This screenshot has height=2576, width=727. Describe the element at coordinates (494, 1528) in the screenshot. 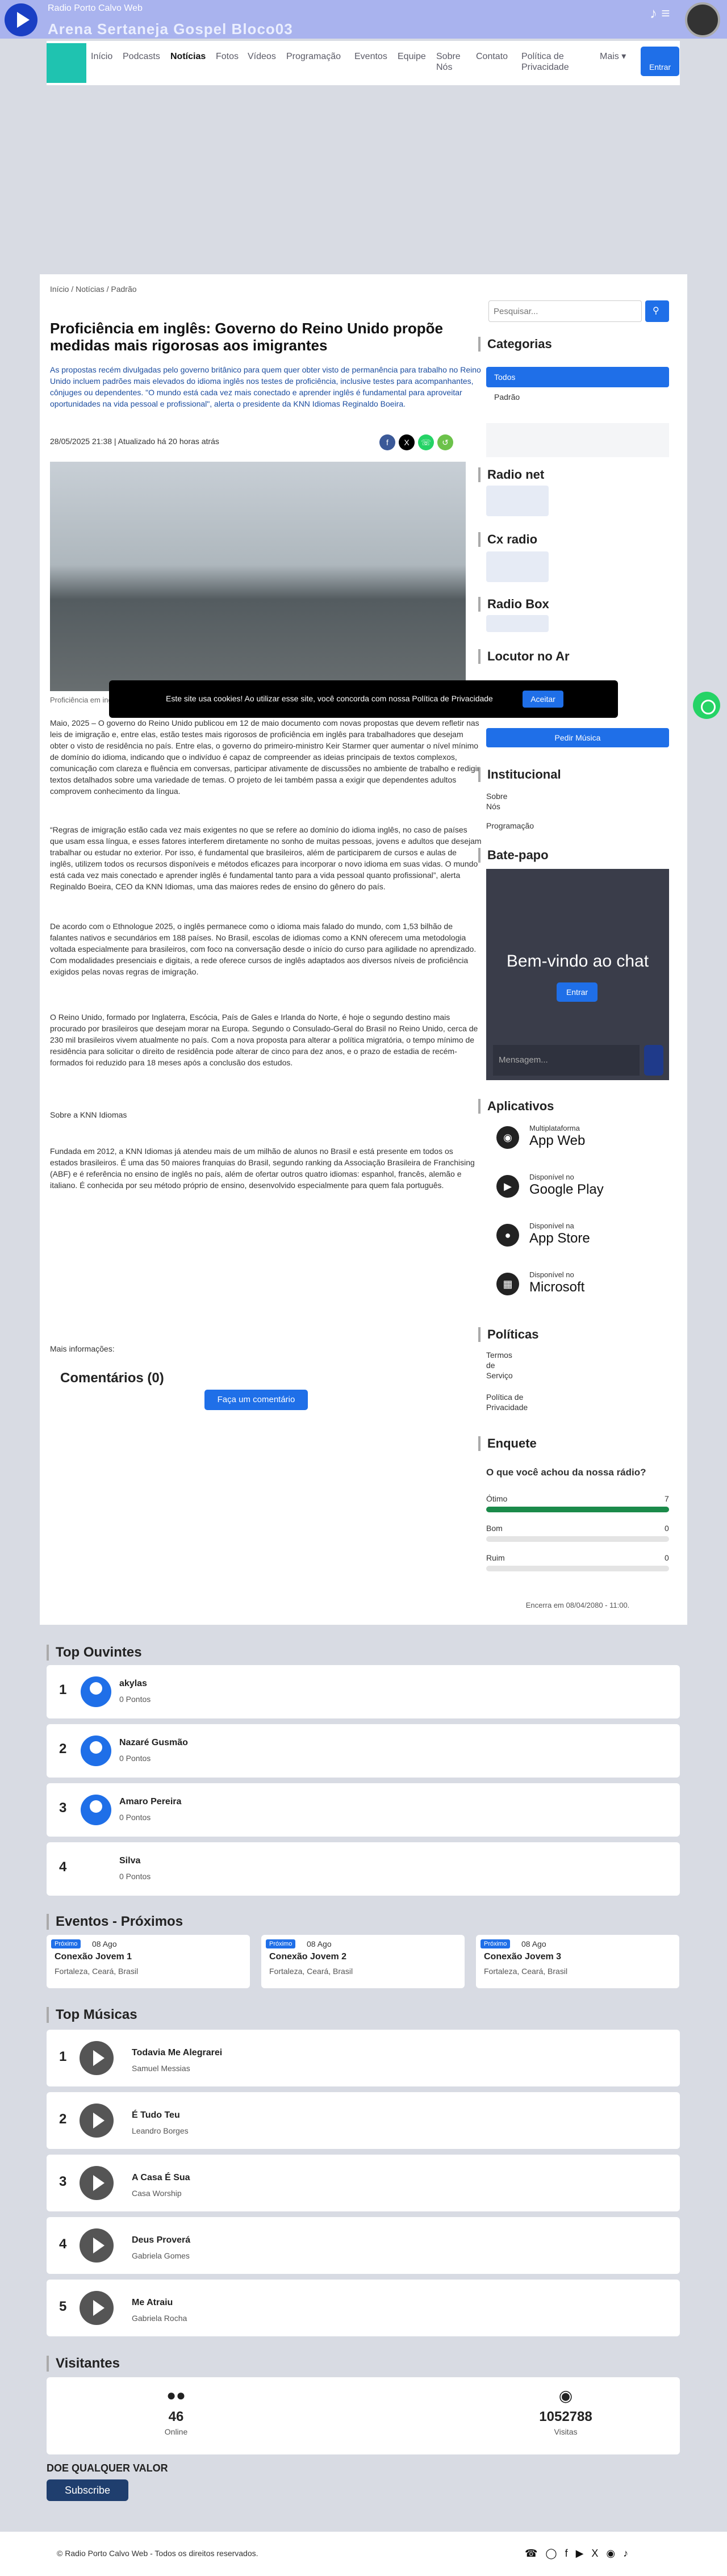

I see `poll-option-label: Bom` at that location.